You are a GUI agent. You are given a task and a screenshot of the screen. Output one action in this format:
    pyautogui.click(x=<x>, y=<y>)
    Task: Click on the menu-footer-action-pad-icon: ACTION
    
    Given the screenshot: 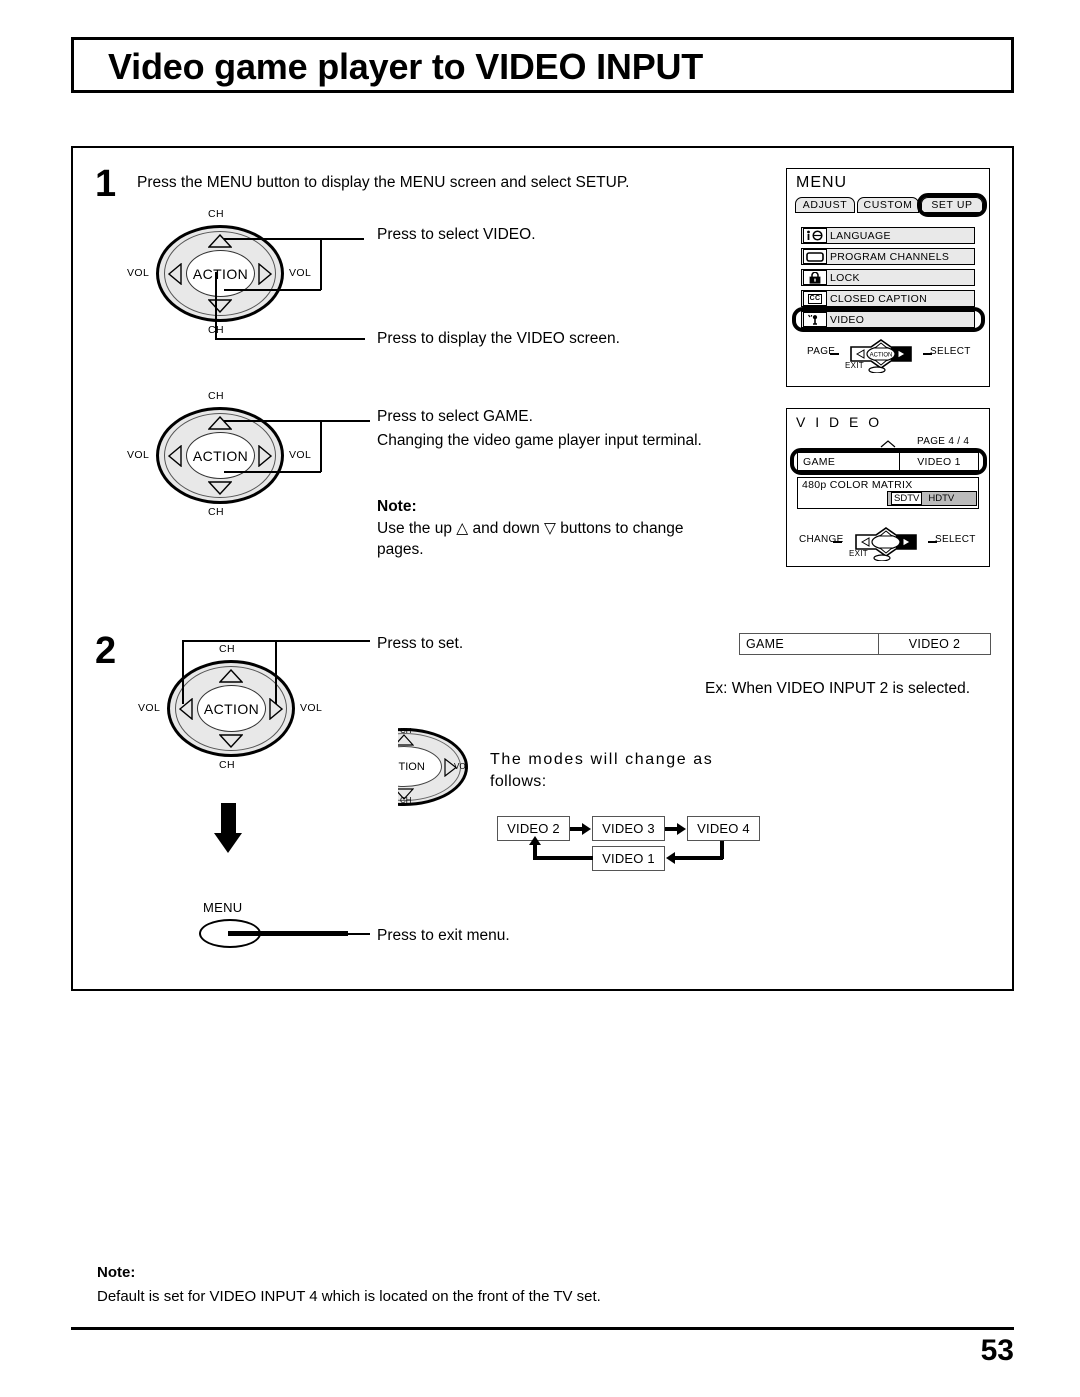 What is the action you would take?
    pyautogui.click(x=881, y=356)
    